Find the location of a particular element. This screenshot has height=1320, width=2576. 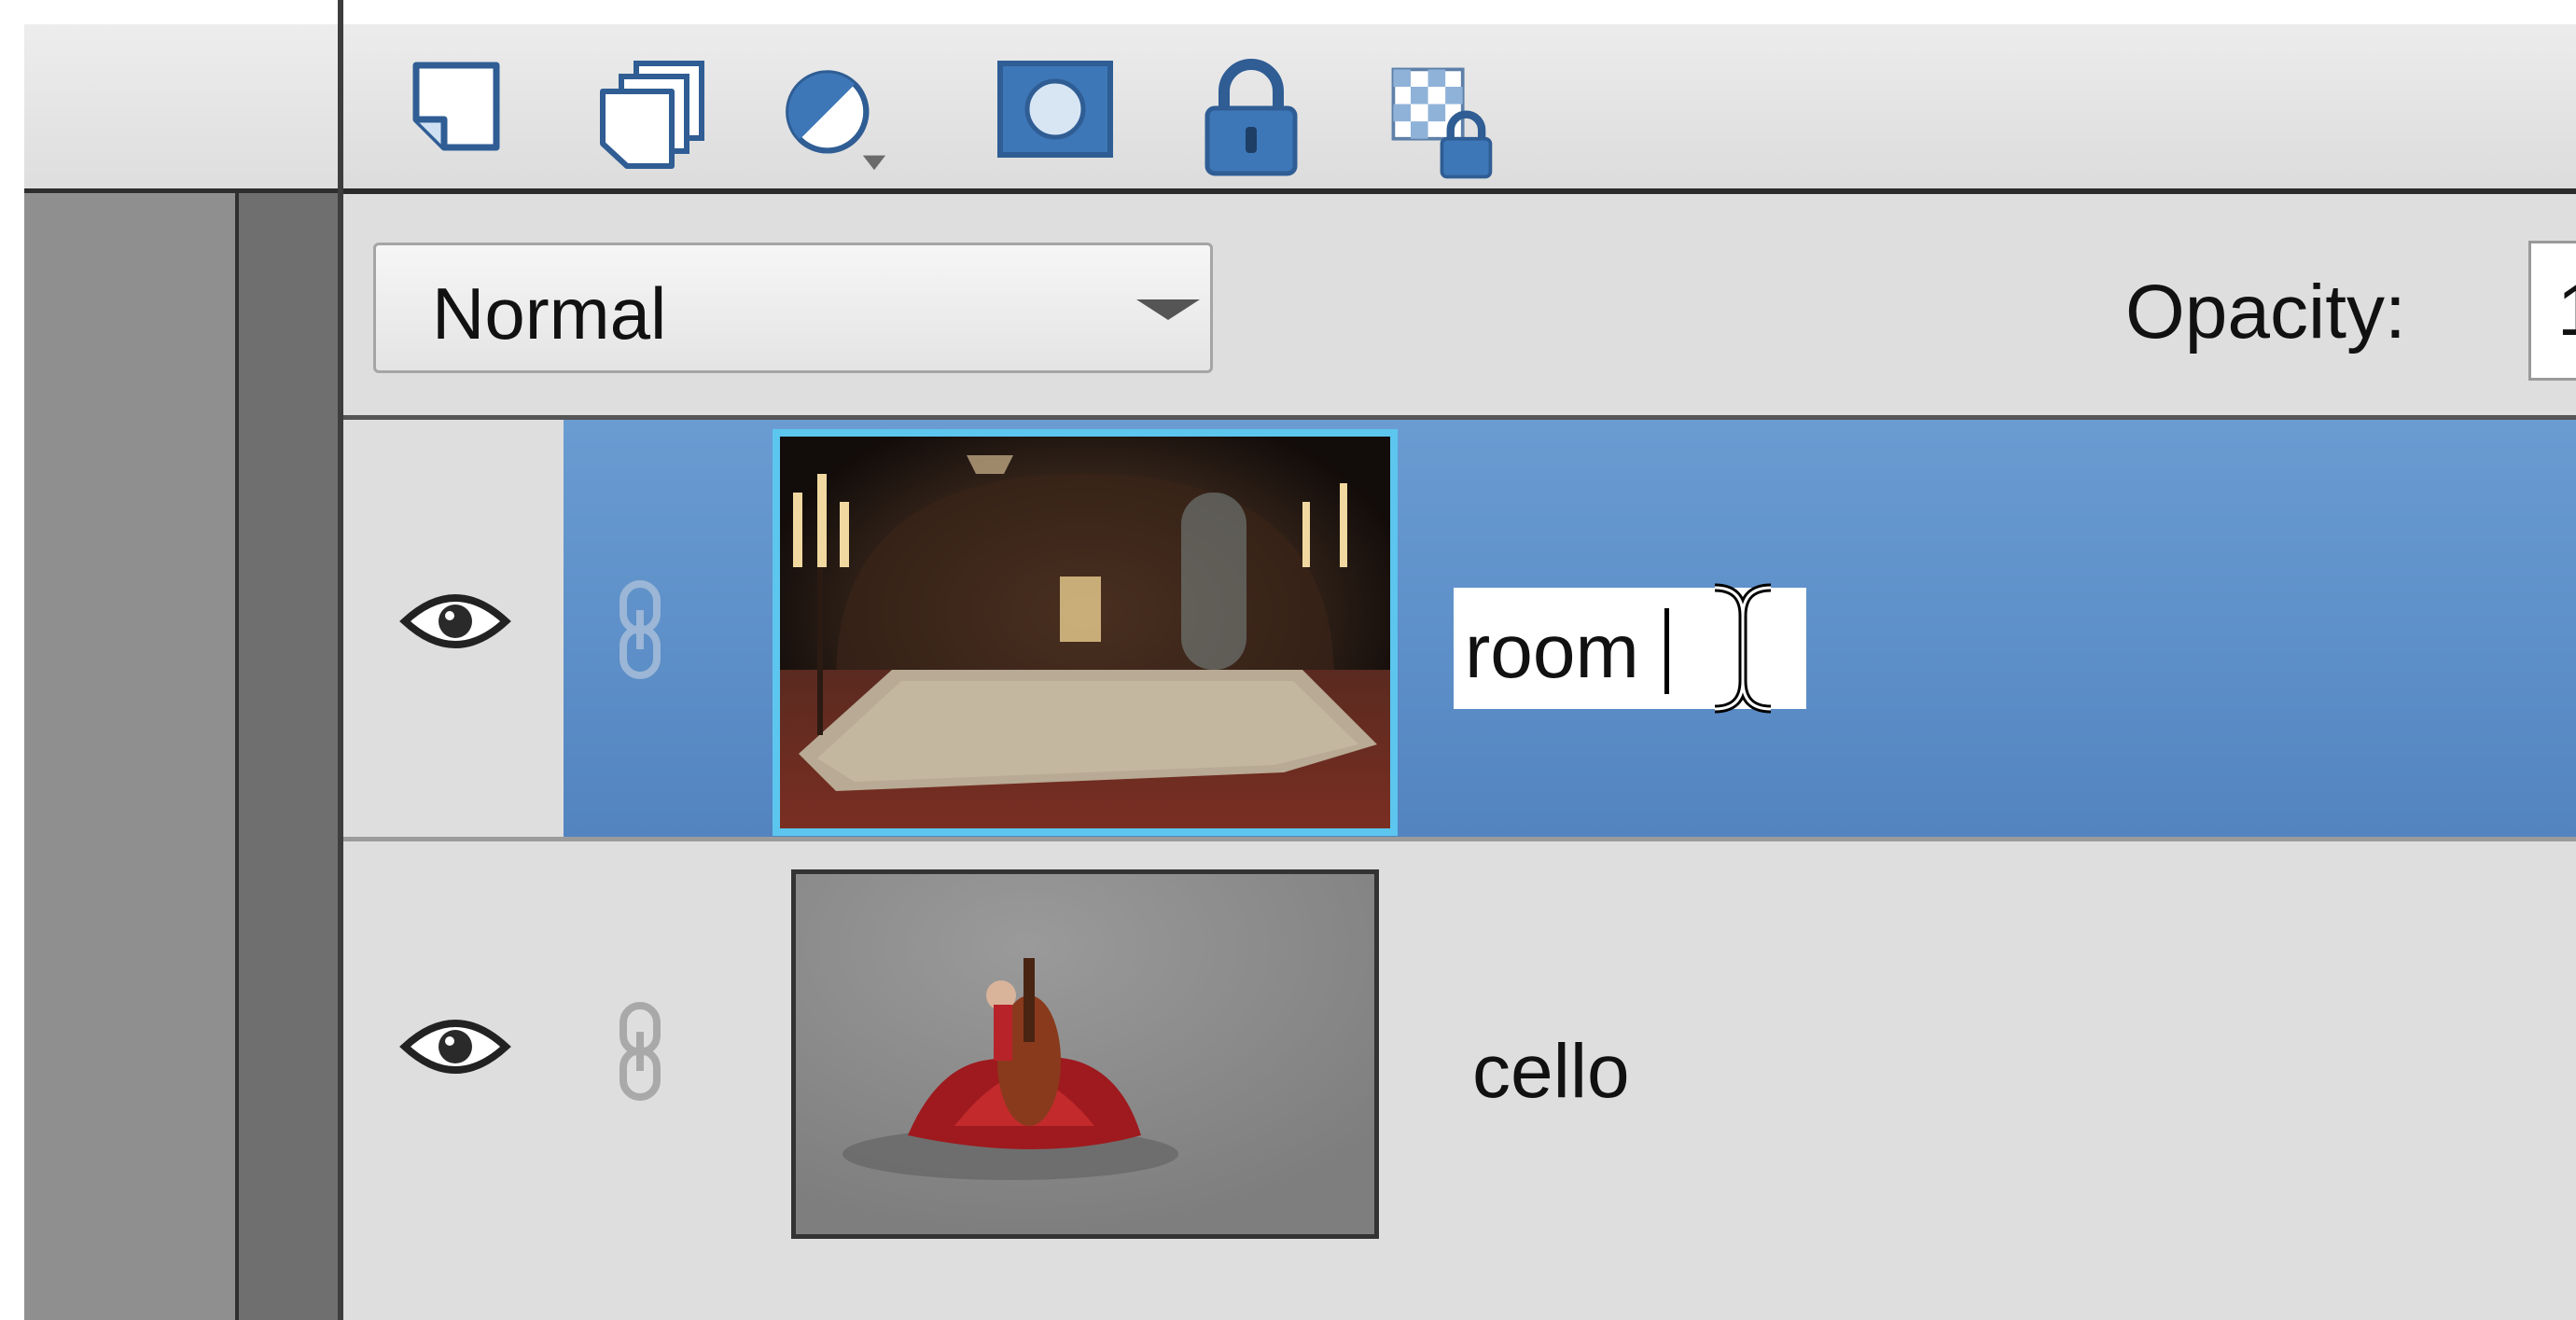

panel-gutter-inner is located at coordinates (286, 756).